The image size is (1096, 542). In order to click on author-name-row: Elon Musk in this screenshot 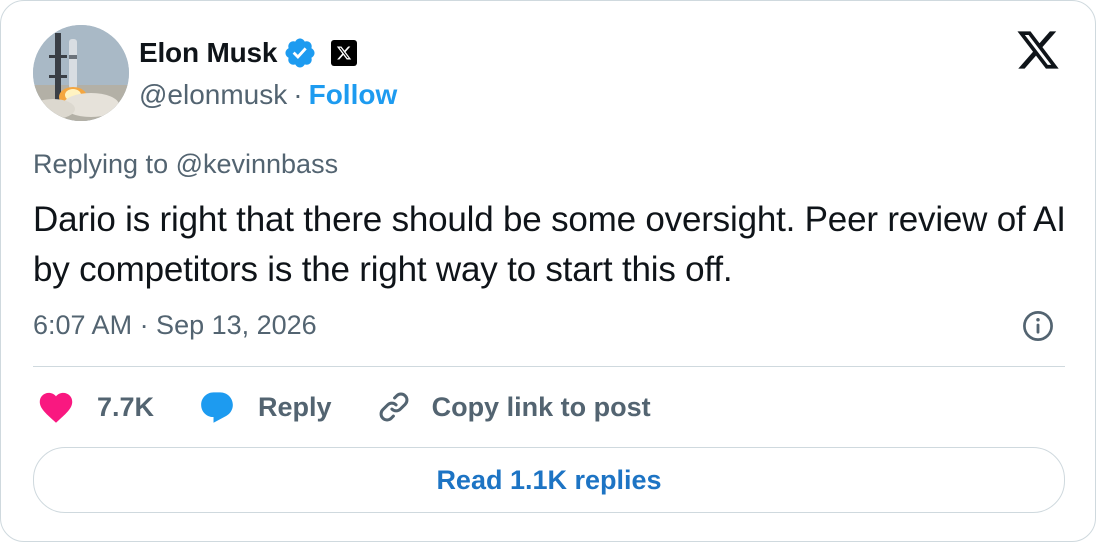, I will do `click(268, 53)`.